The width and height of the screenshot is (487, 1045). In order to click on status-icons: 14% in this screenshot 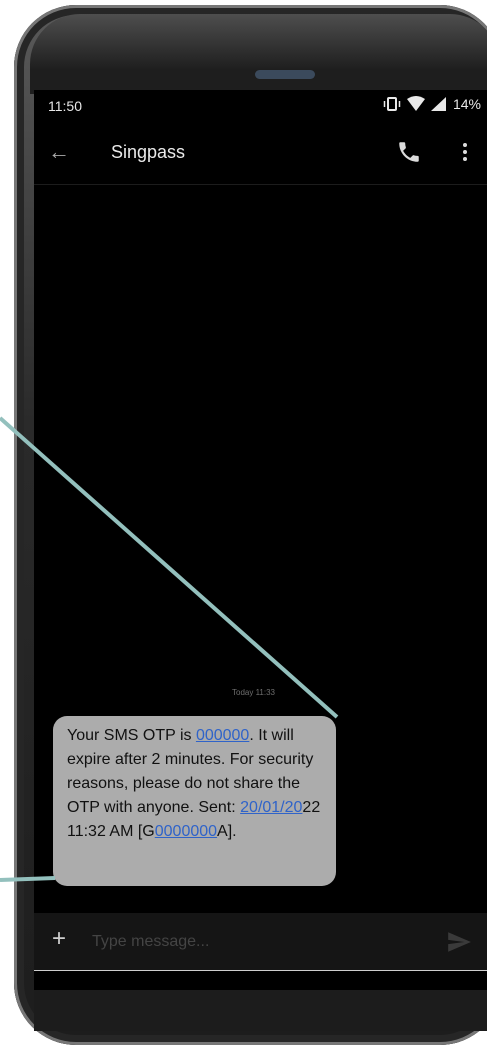, I will do `click(432, 104)`.